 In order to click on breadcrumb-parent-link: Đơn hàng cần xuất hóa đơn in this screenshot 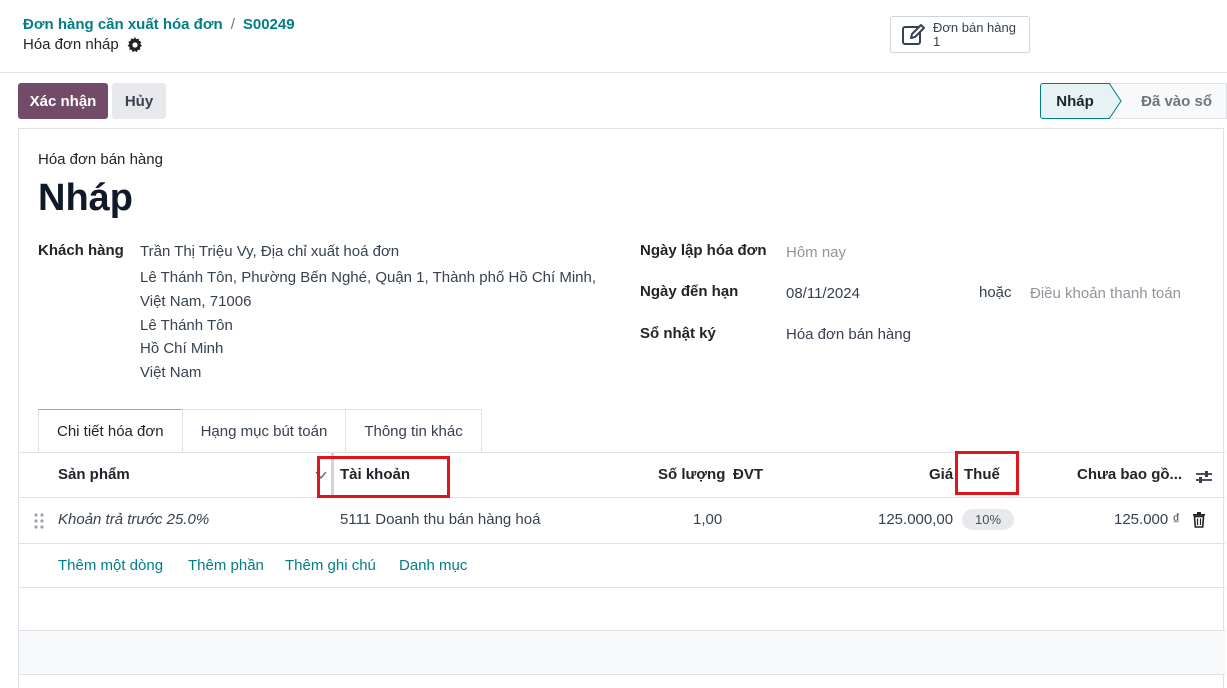, I will do `click(123, 24)`.